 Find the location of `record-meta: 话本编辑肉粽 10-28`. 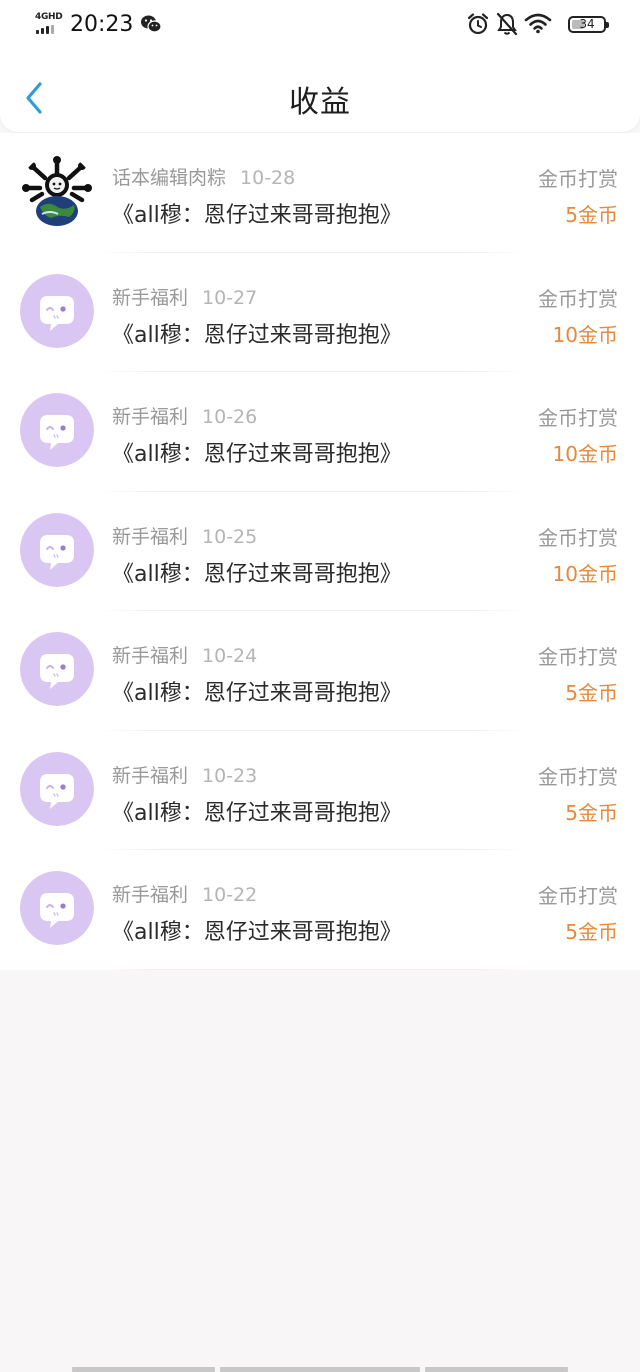

record-meta: 话本编辑肉粽 10-28 is located at coordinates (203, 176).